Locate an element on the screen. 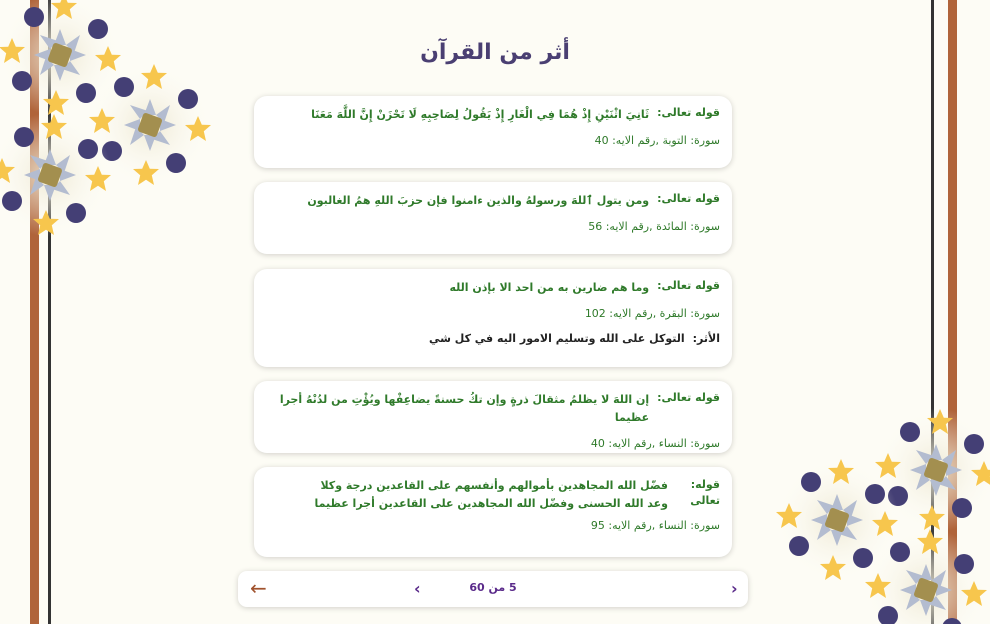 The width and height of the screenshot is (990, 624). verse-reference: سورة: البقرة ,رقم الايه: 102 is located at coordinates (652, 313).